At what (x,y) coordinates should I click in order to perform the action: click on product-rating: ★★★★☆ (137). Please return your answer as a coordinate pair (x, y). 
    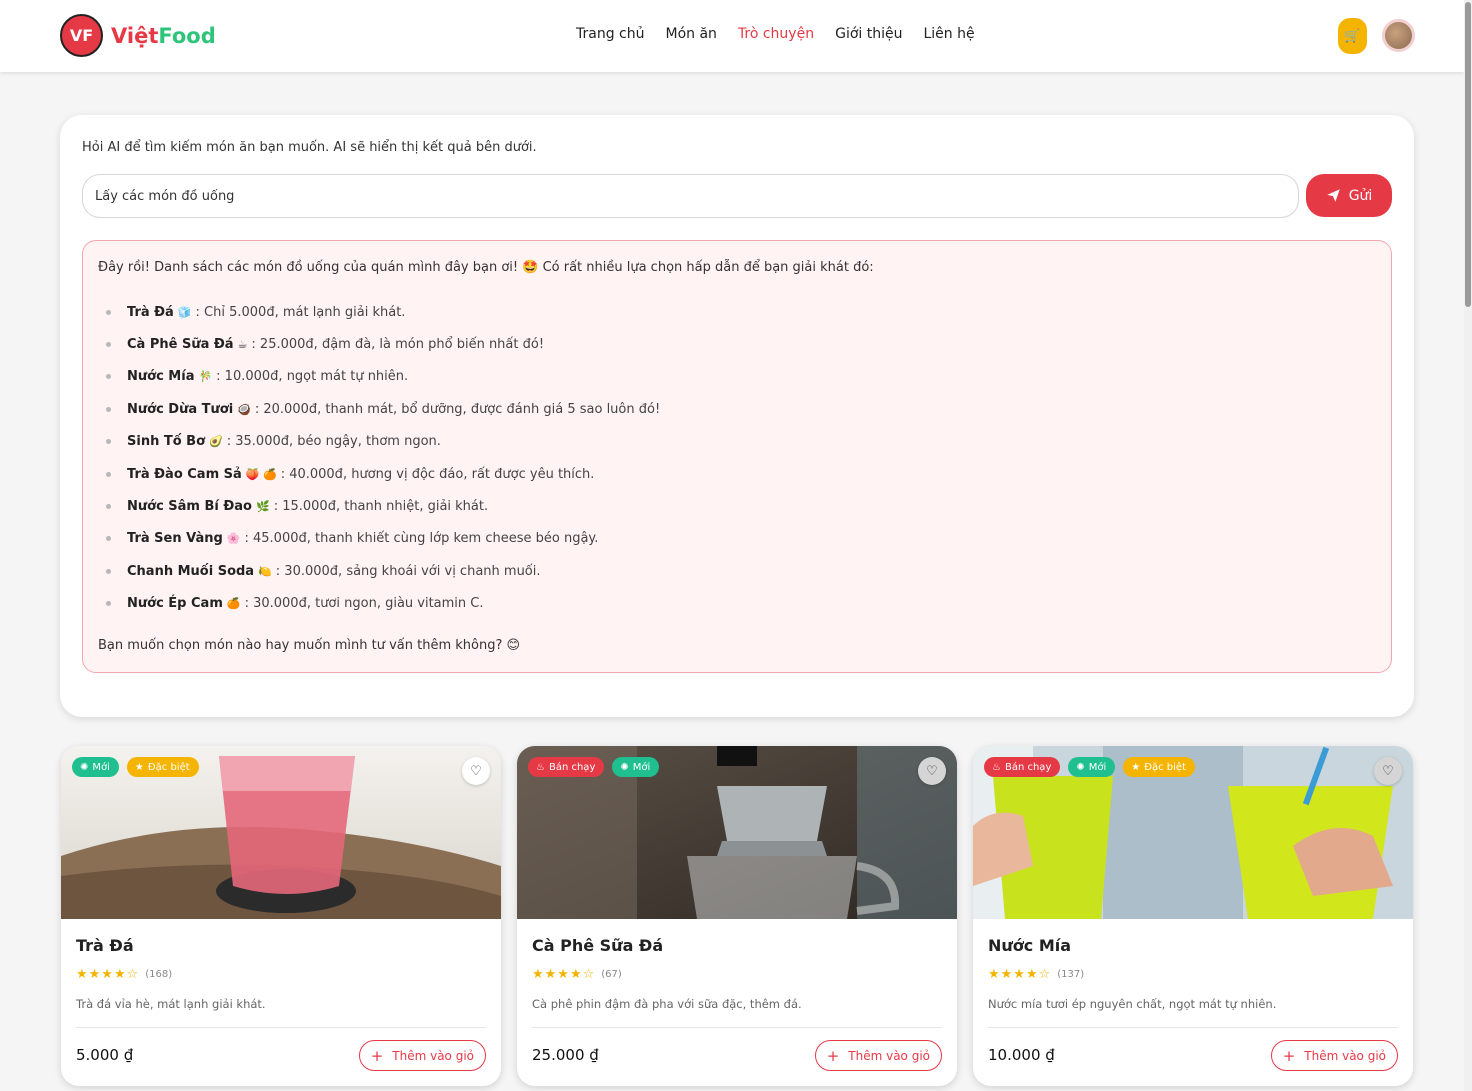
    Looking at the image, I should click on (1036, 974).